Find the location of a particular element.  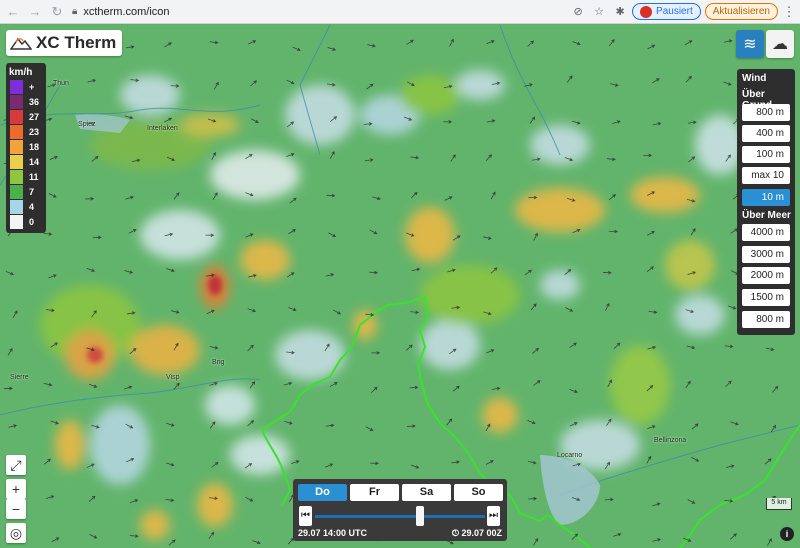

legend-value: + is located at coordinates (32, 87).